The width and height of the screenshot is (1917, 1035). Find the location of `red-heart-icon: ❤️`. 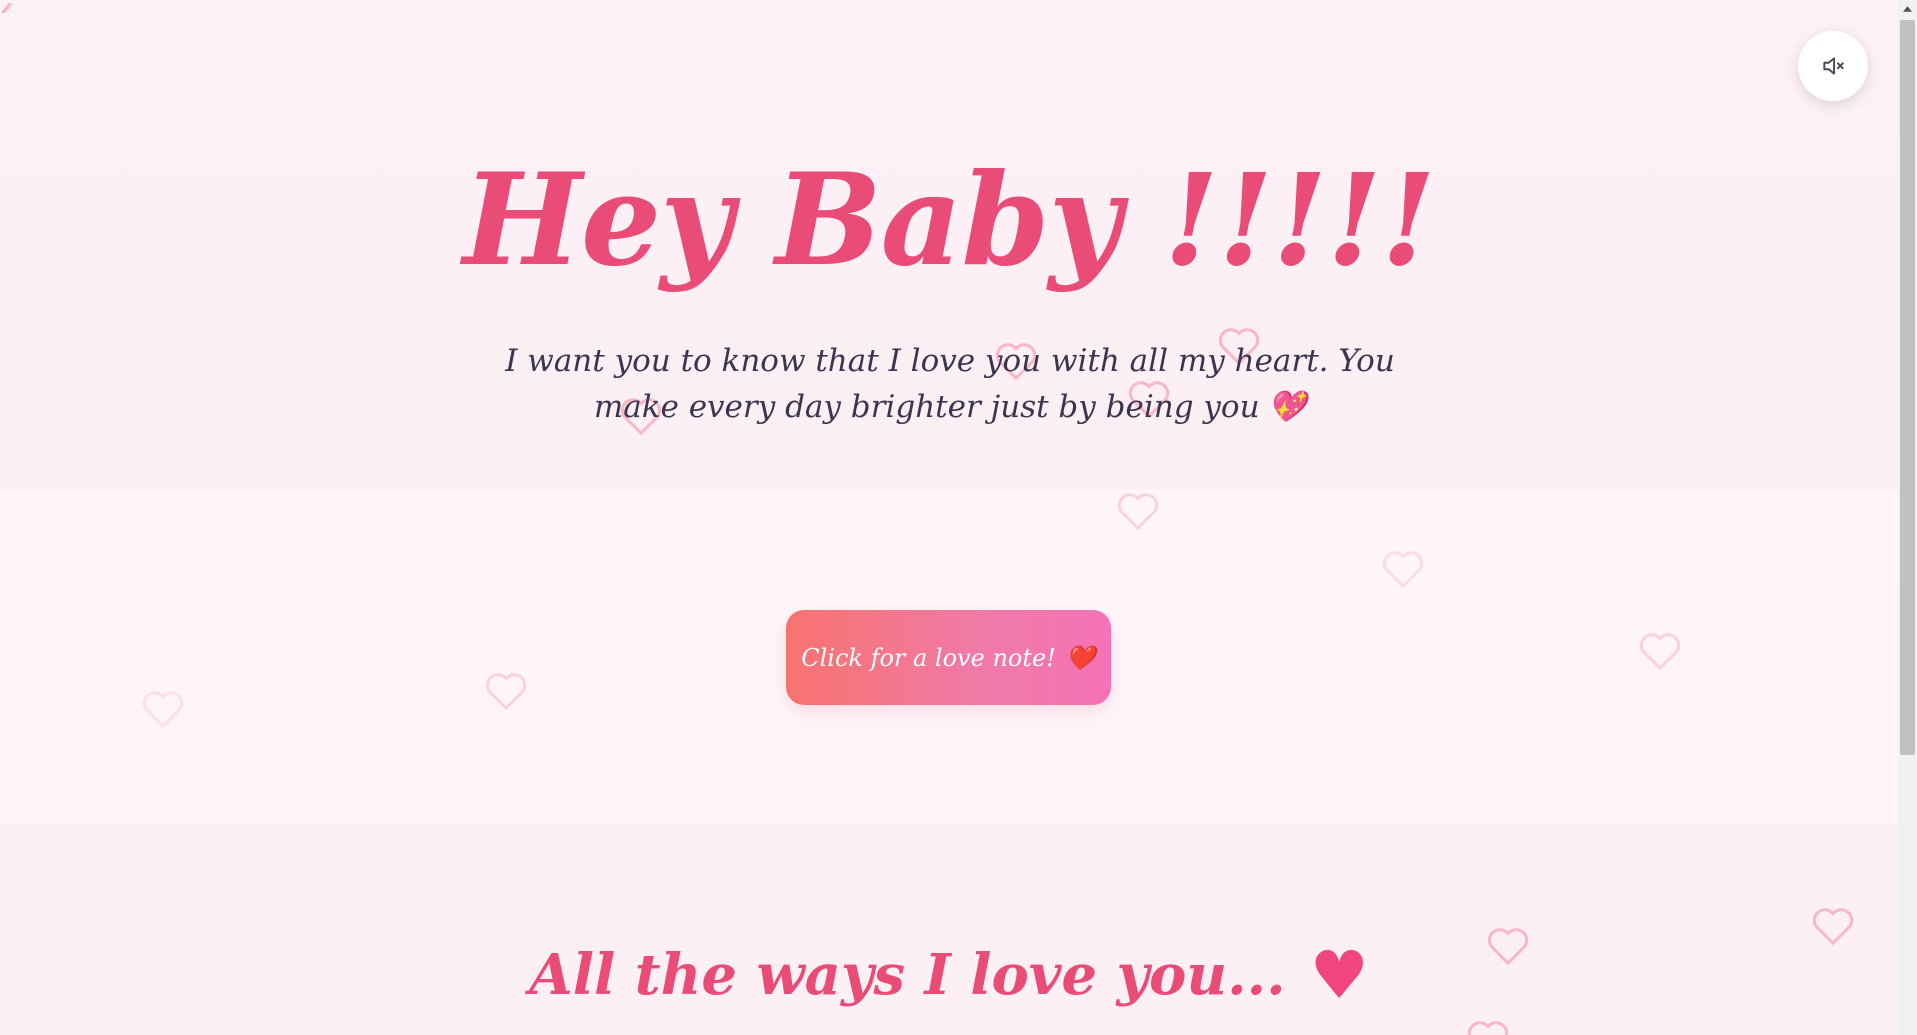

red-heart-icon: ❤️ is located at coordinates (1080, 657).